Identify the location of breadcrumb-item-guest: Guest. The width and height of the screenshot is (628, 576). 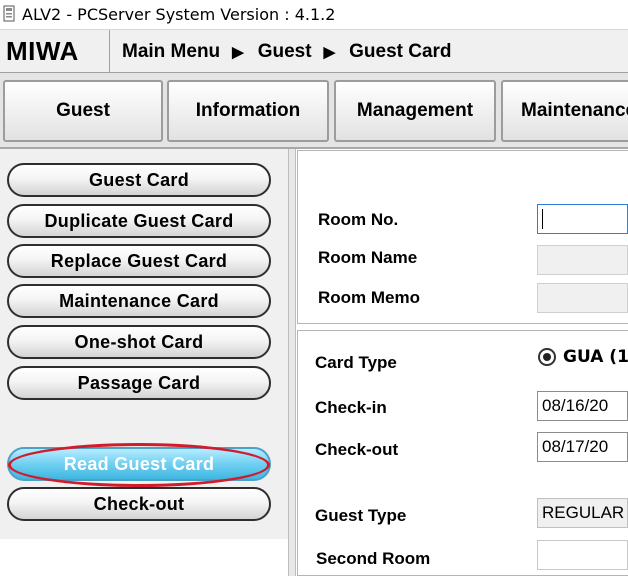
(285, 51).